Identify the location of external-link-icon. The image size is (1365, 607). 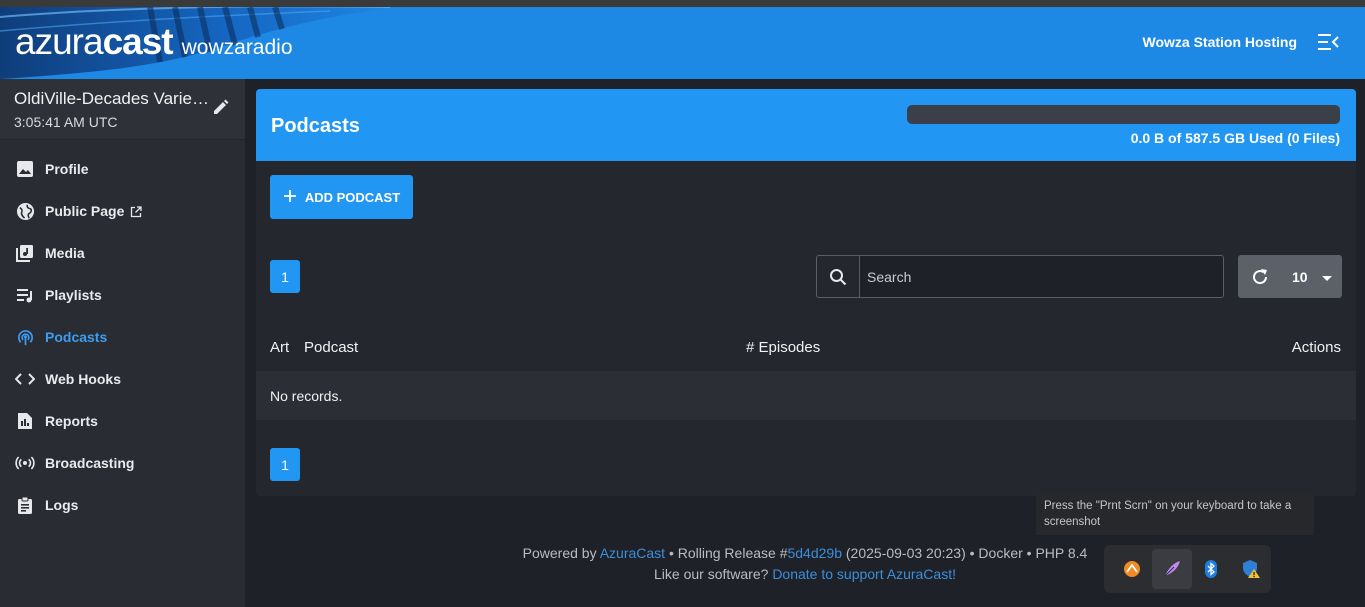
(136, 211).